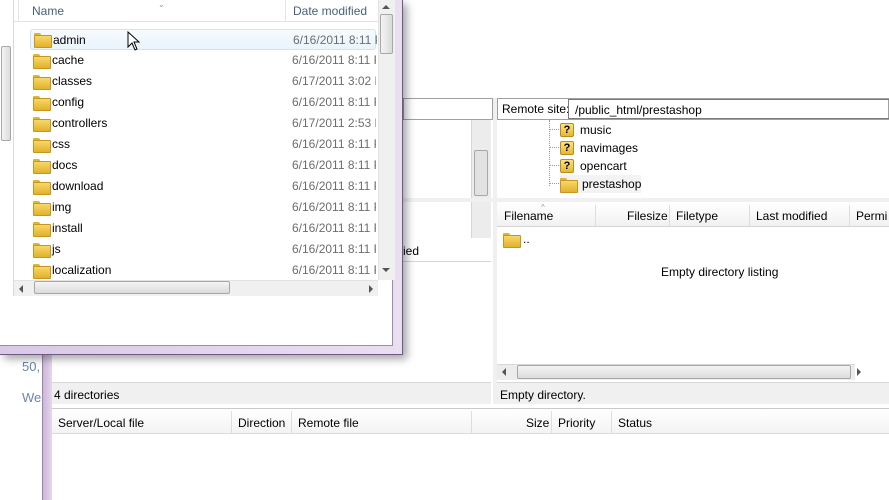 Image resolution: width=889 pixels, height=500 pixels. What do you see at coordinates (684, 372) in the screenshot?
I see `remote-list-hscroll-thumb` at bounding box center [684, 372].